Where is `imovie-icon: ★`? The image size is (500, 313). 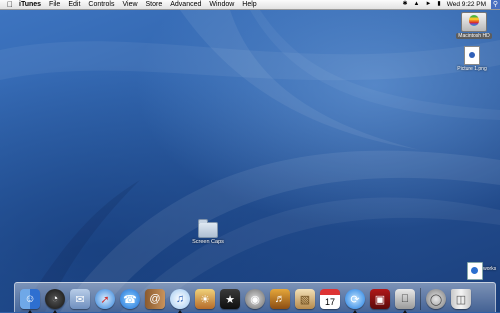
imovie-icon: ★ is located at coordinates (230, 299).